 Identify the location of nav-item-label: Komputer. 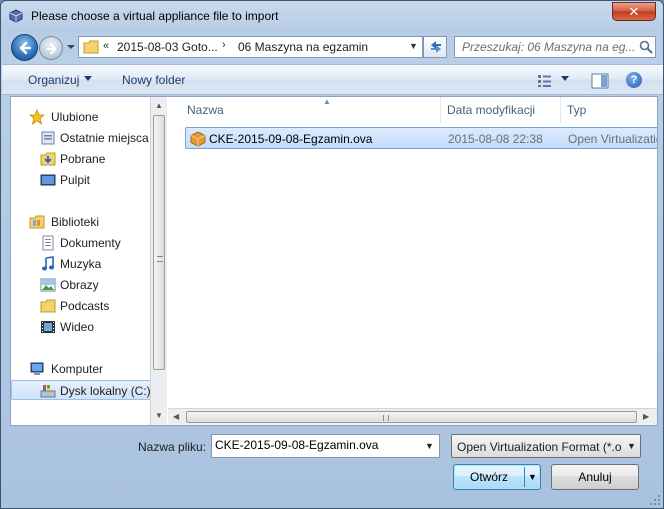
(77, 369).